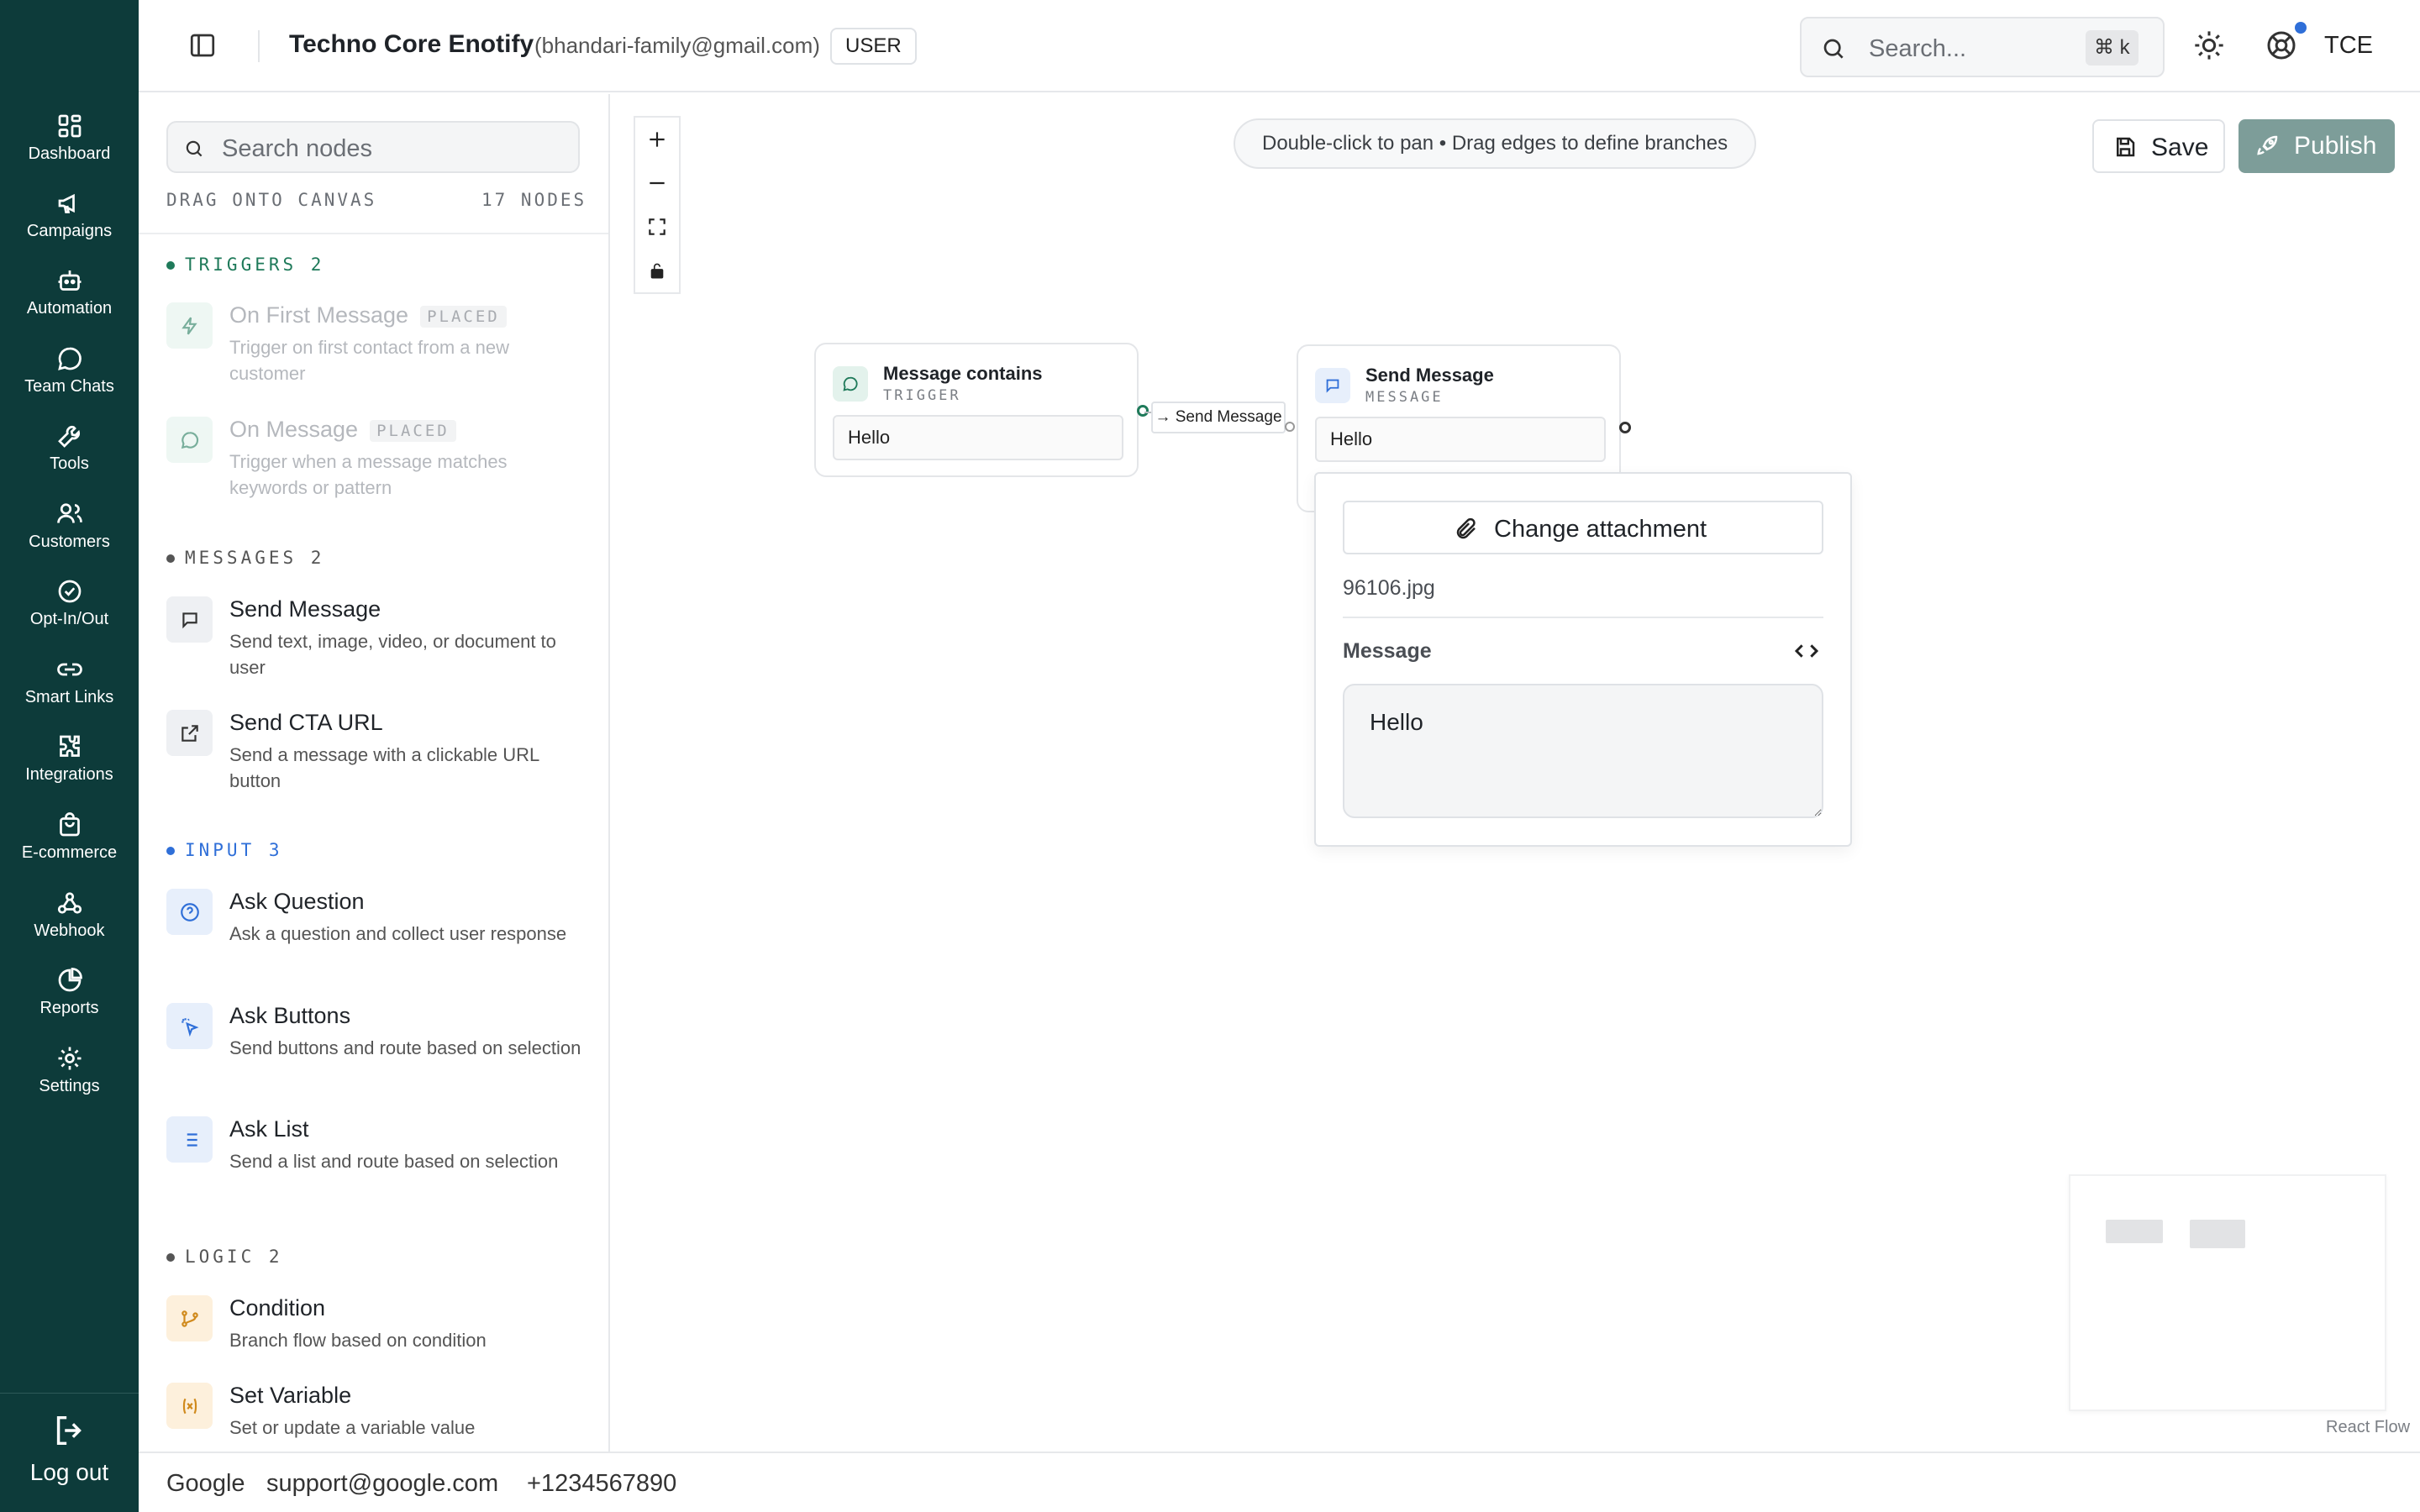  I want to click on section-header-logic: LOGIC 2, so click(225, 1257).